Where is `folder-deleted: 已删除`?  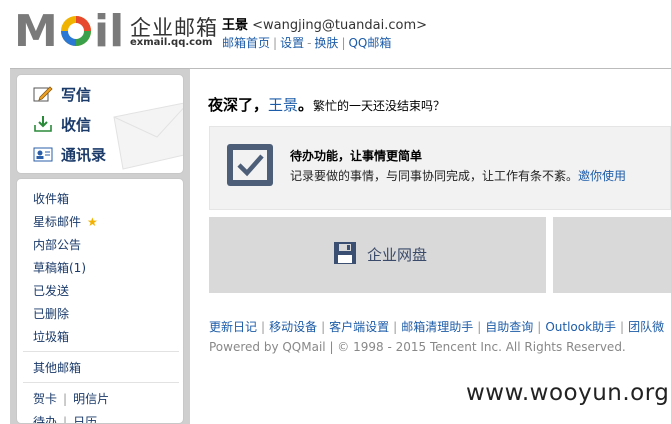 folder-deleted: 已删除 is located at coordinates (51, 313).